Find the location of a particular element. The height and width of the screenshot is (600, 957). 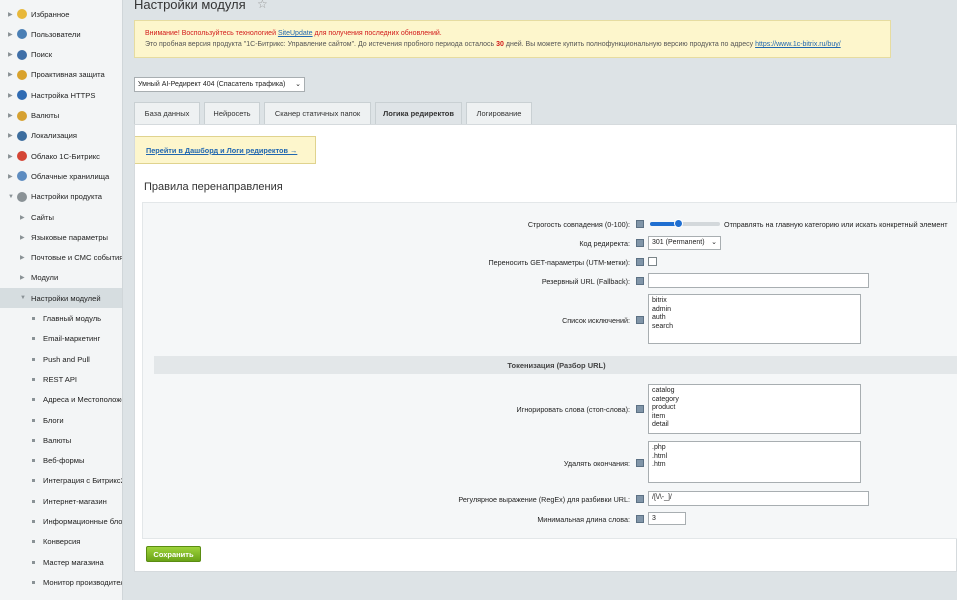

tab-neural-network: Нейросеть is located at coordinates (232, 113).